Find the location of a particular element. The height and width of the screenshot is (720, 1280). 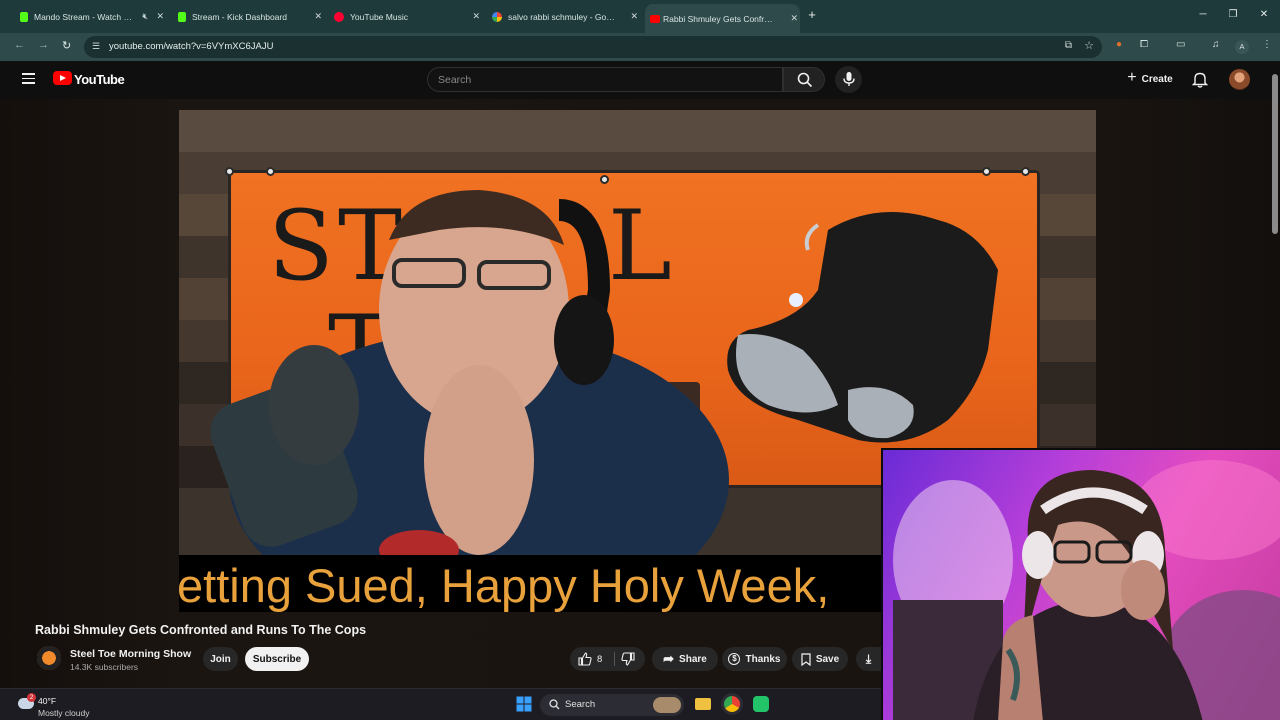

split-view-icon: ▭ is located at coordinates (1180, 44).